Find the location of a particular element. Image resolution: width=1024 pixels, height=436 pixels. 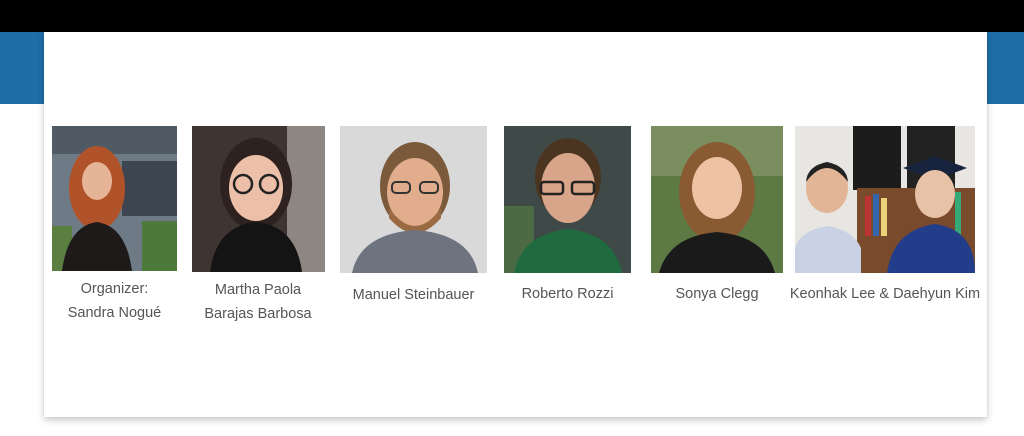

caption-line-1: Roberto Rozzi is located at coordinates (567, 294).